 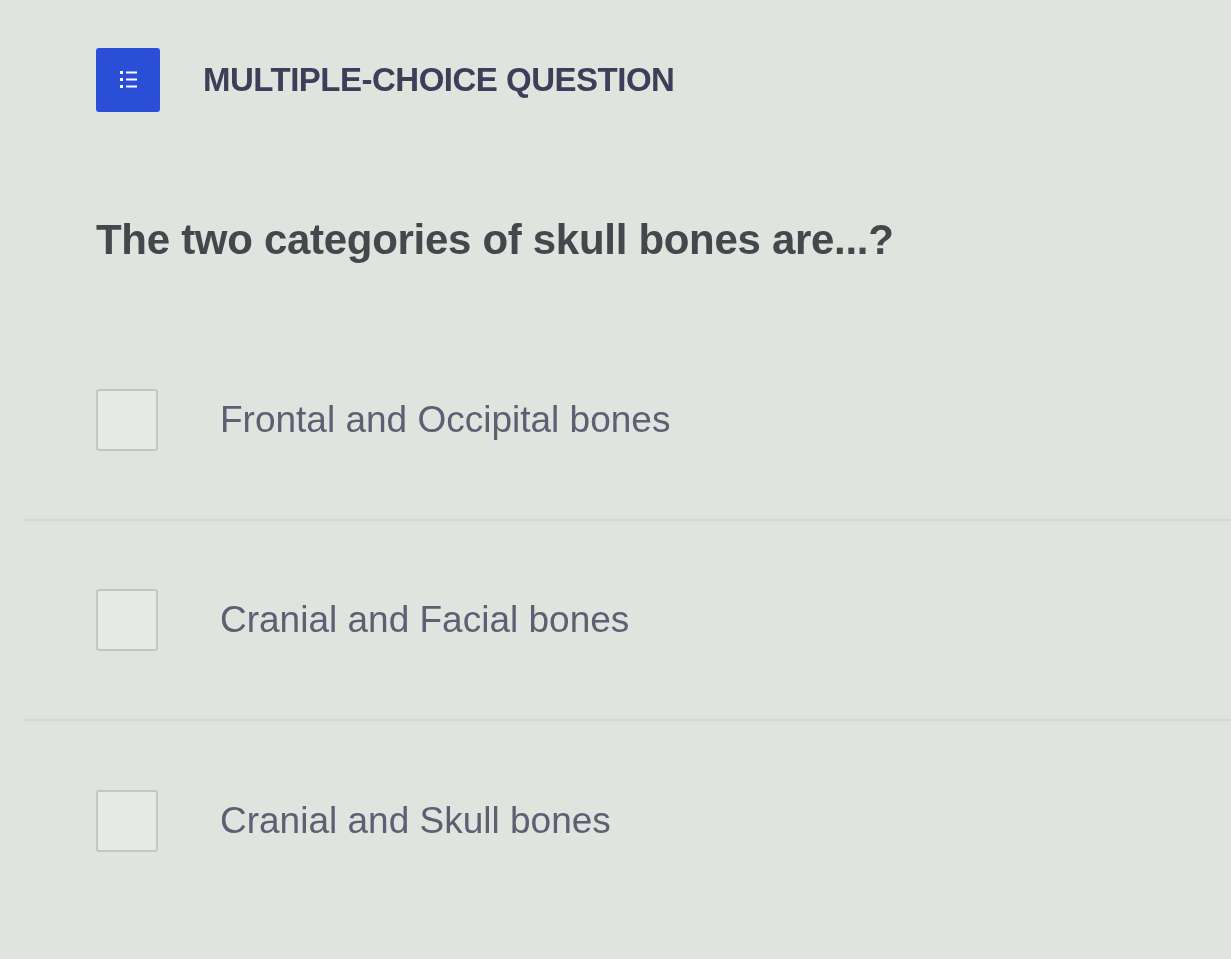 What do you see at coordinates (445, 420) in the screenshot?
I see `option-label: Frontal and Occipital bones` at bounding box center [445, 420].